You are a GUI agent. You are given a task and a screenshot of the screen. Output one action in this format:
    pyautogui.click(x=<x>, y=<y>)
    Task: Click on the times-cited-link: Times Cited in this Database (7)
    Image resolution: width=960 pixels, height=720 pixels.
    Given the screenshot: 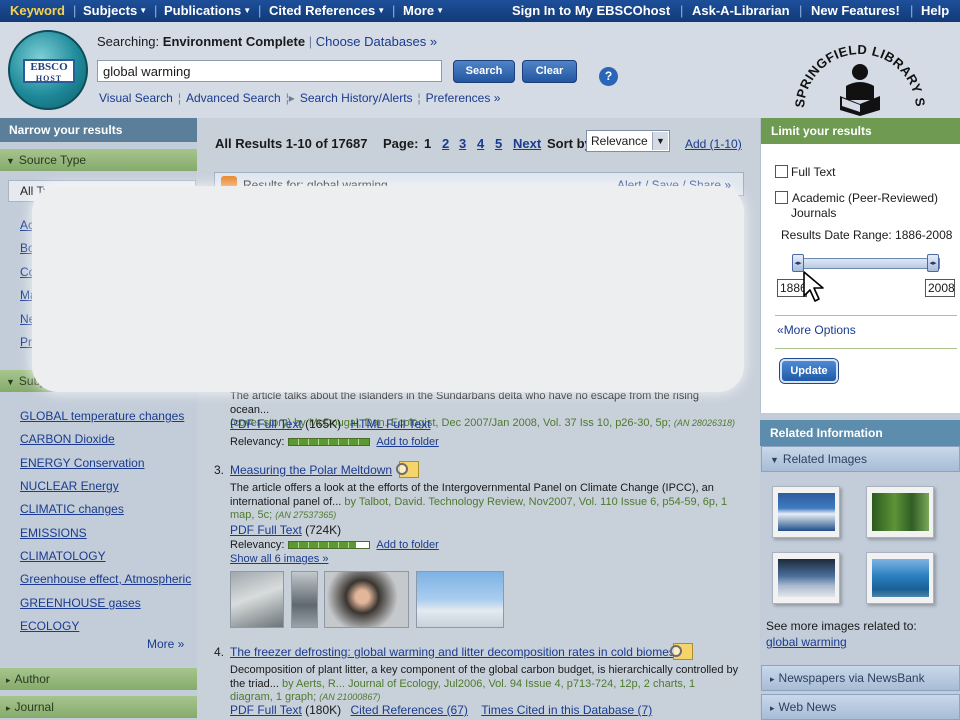 What is the action you would take?
    pyautogui.click(x=566, y=710)
    